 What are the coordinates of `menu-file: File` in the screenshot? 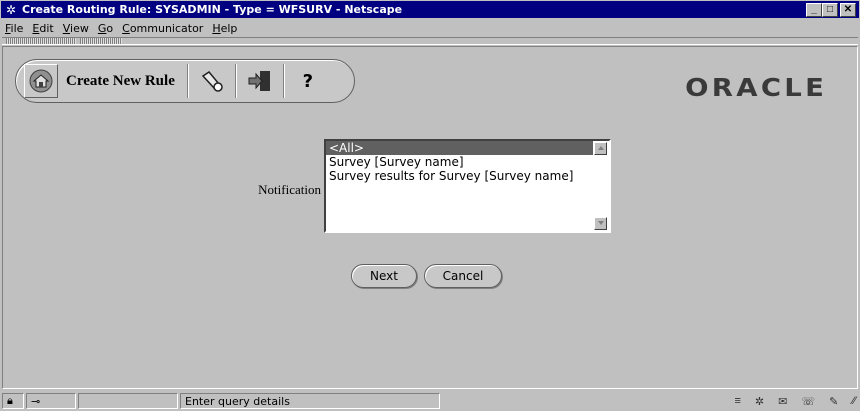 It's located at (14, 28).